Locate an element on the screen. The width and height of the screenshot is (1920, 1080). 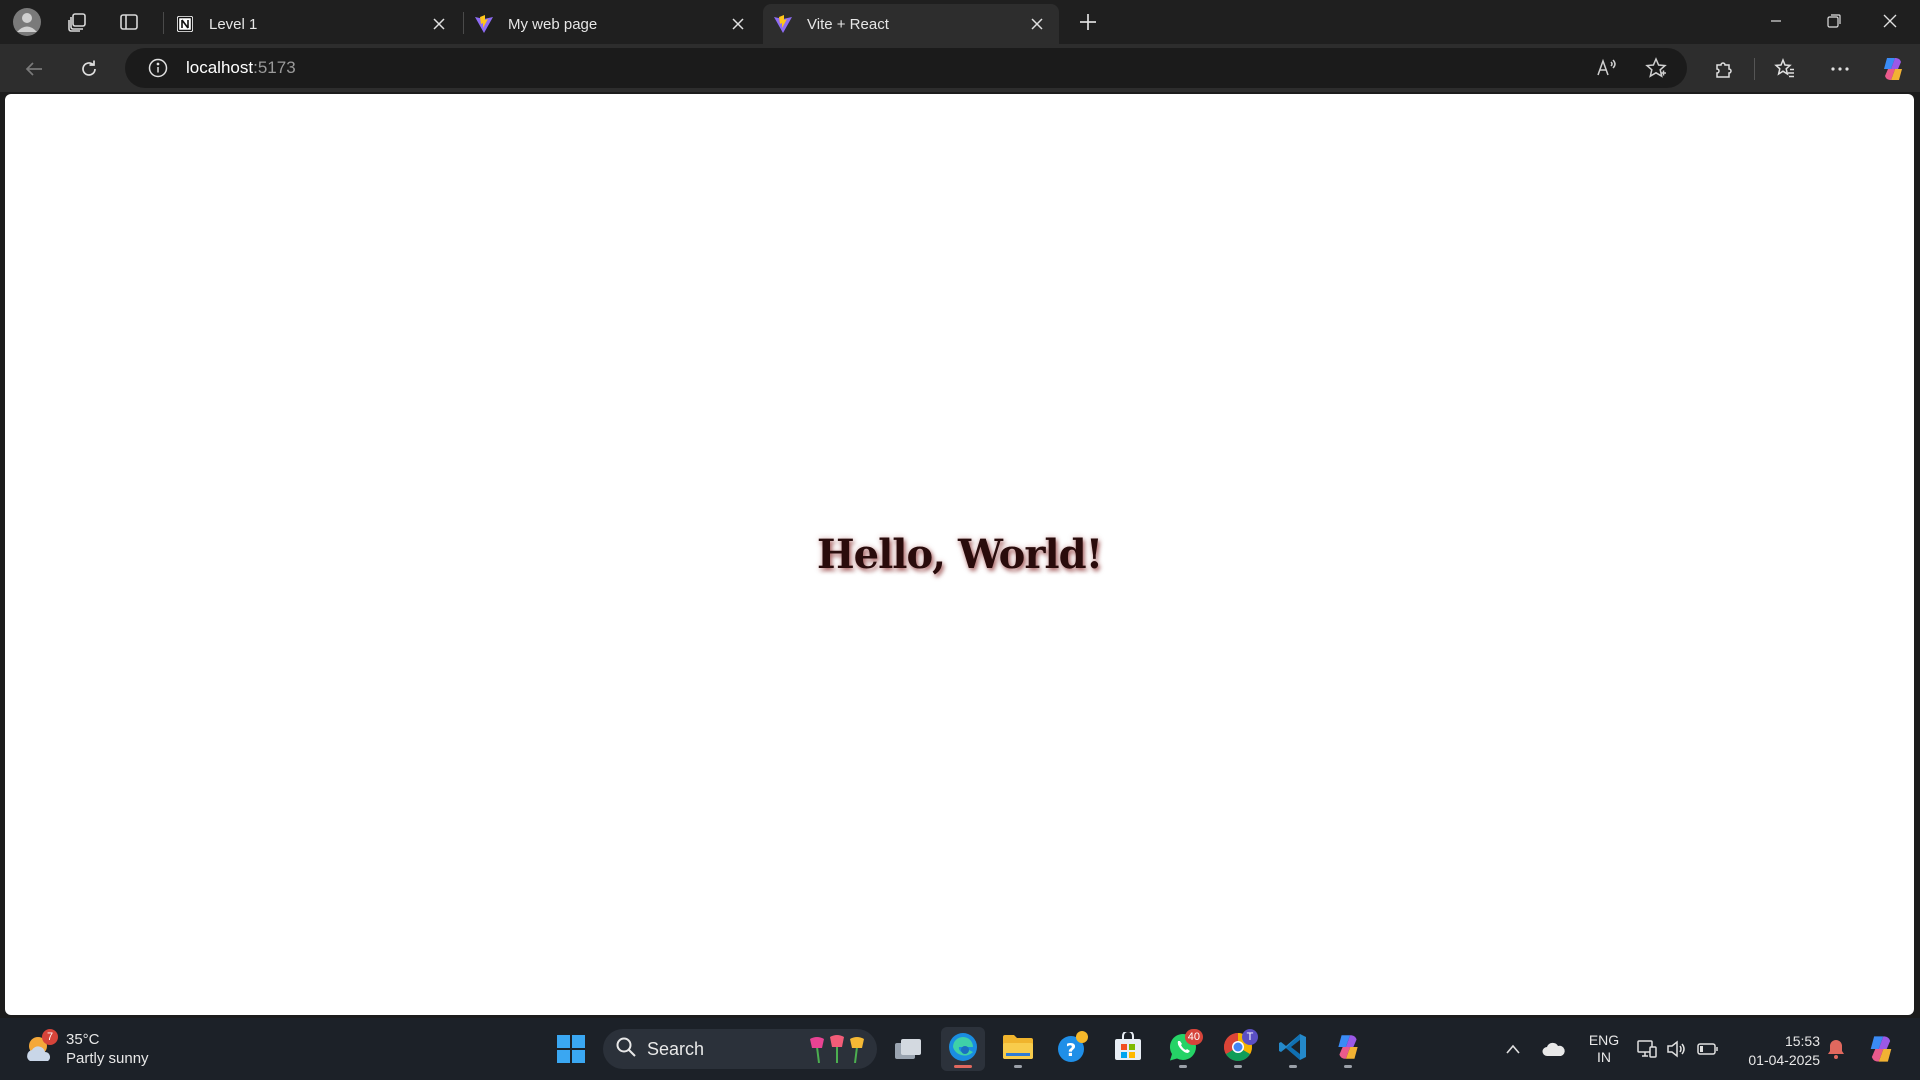
tulips-icon is located at coordinates (838, 1051).